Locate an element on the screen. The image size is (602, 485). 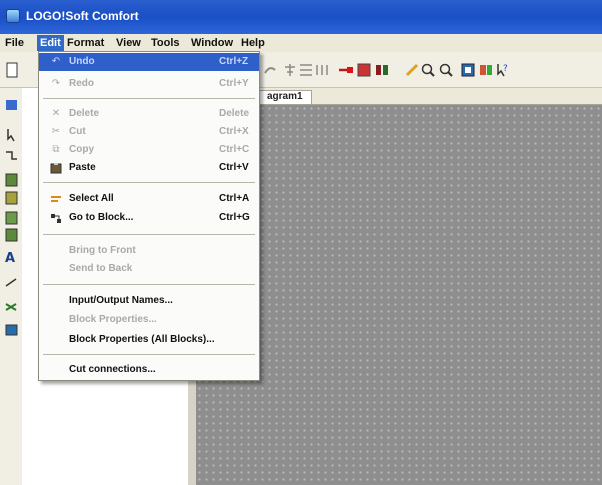
menu-item-undo: ↶ Undo Ctrl+Z is located at coordinates (149, 62).